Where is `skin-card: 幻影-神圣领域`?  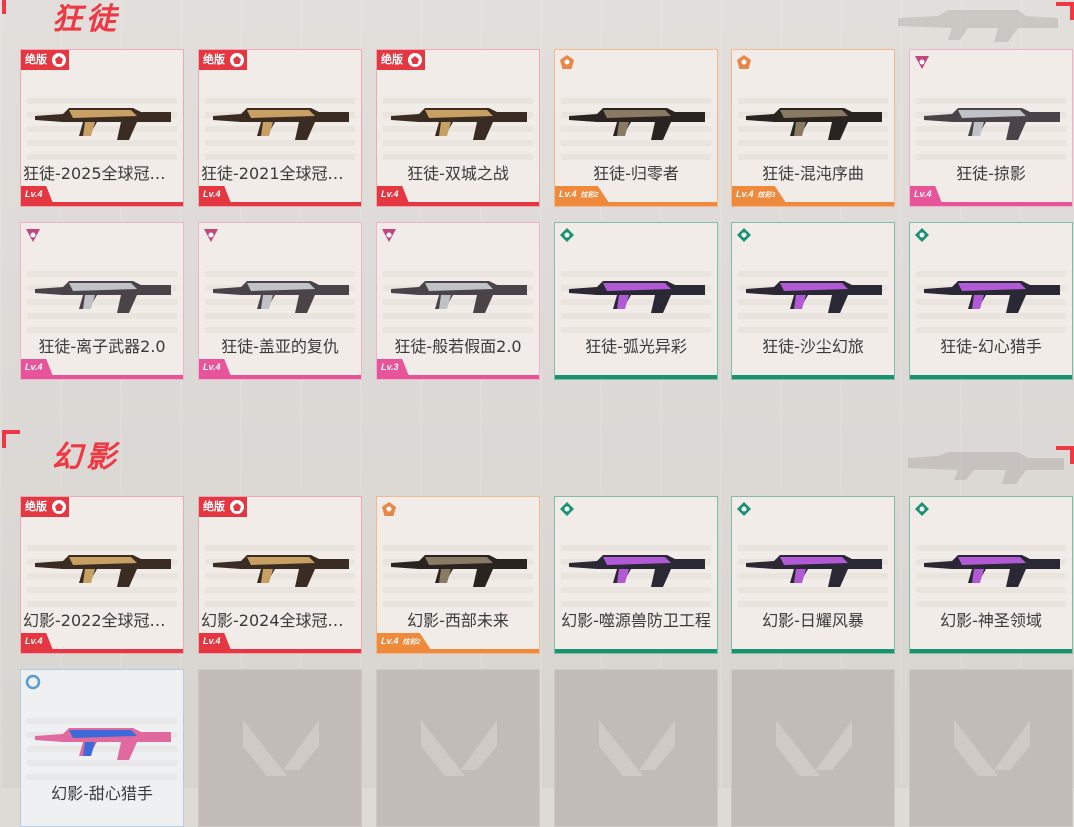 skin-card: 幻影-神圣领域 is located at coordinates (991, 575).